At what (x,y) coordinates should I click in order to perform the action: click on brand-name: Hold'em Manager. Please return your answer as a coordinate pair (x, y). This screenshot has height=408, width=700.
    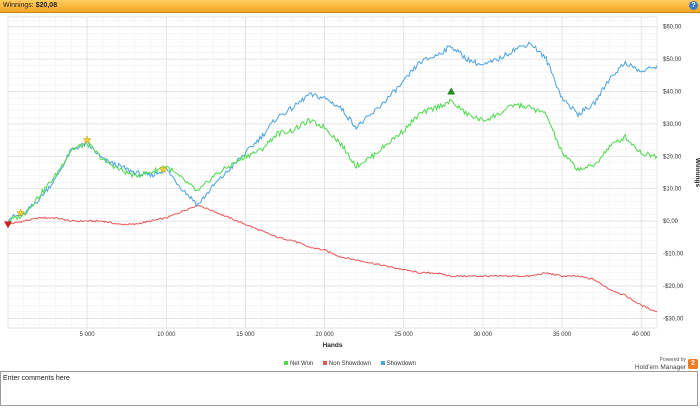
    Looking at the image, I should click on (660, 367).